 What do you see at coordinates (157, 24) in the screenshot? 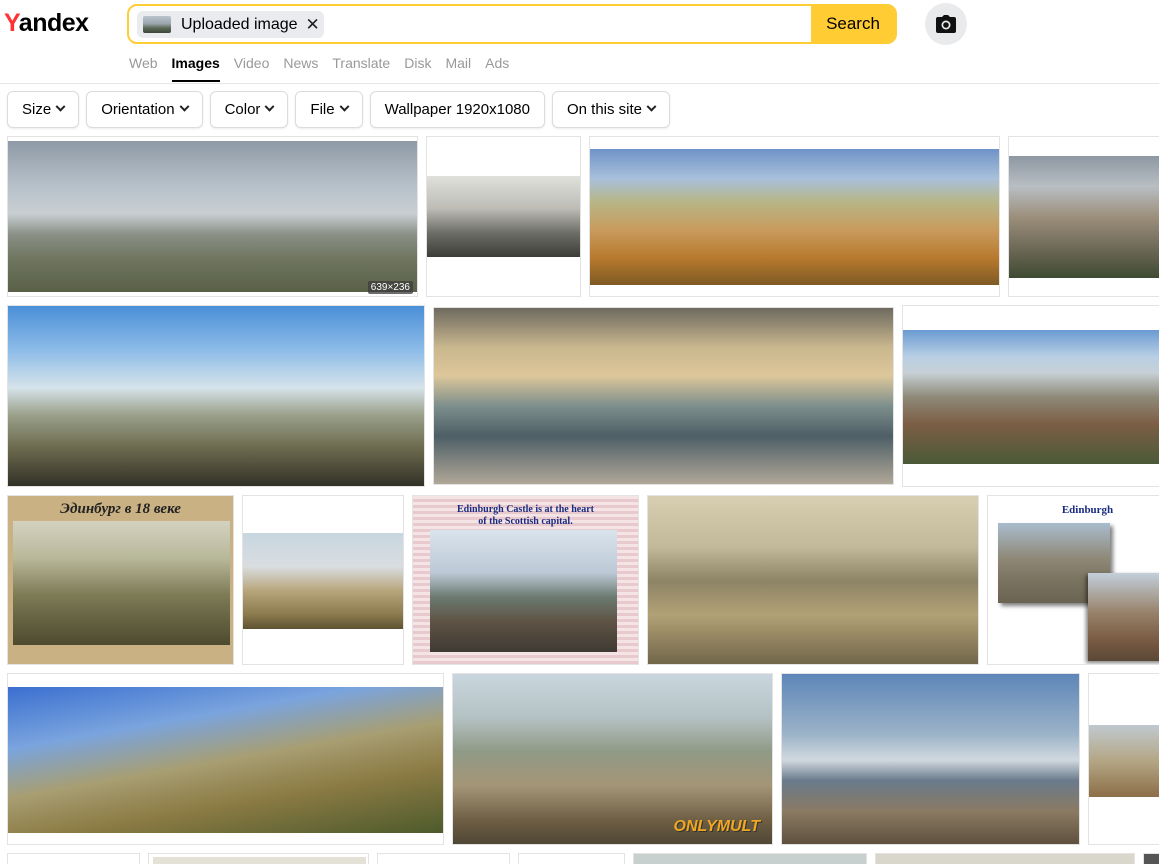
I see `uploaded-image-thumbnail` at bounding box center [157, 24].